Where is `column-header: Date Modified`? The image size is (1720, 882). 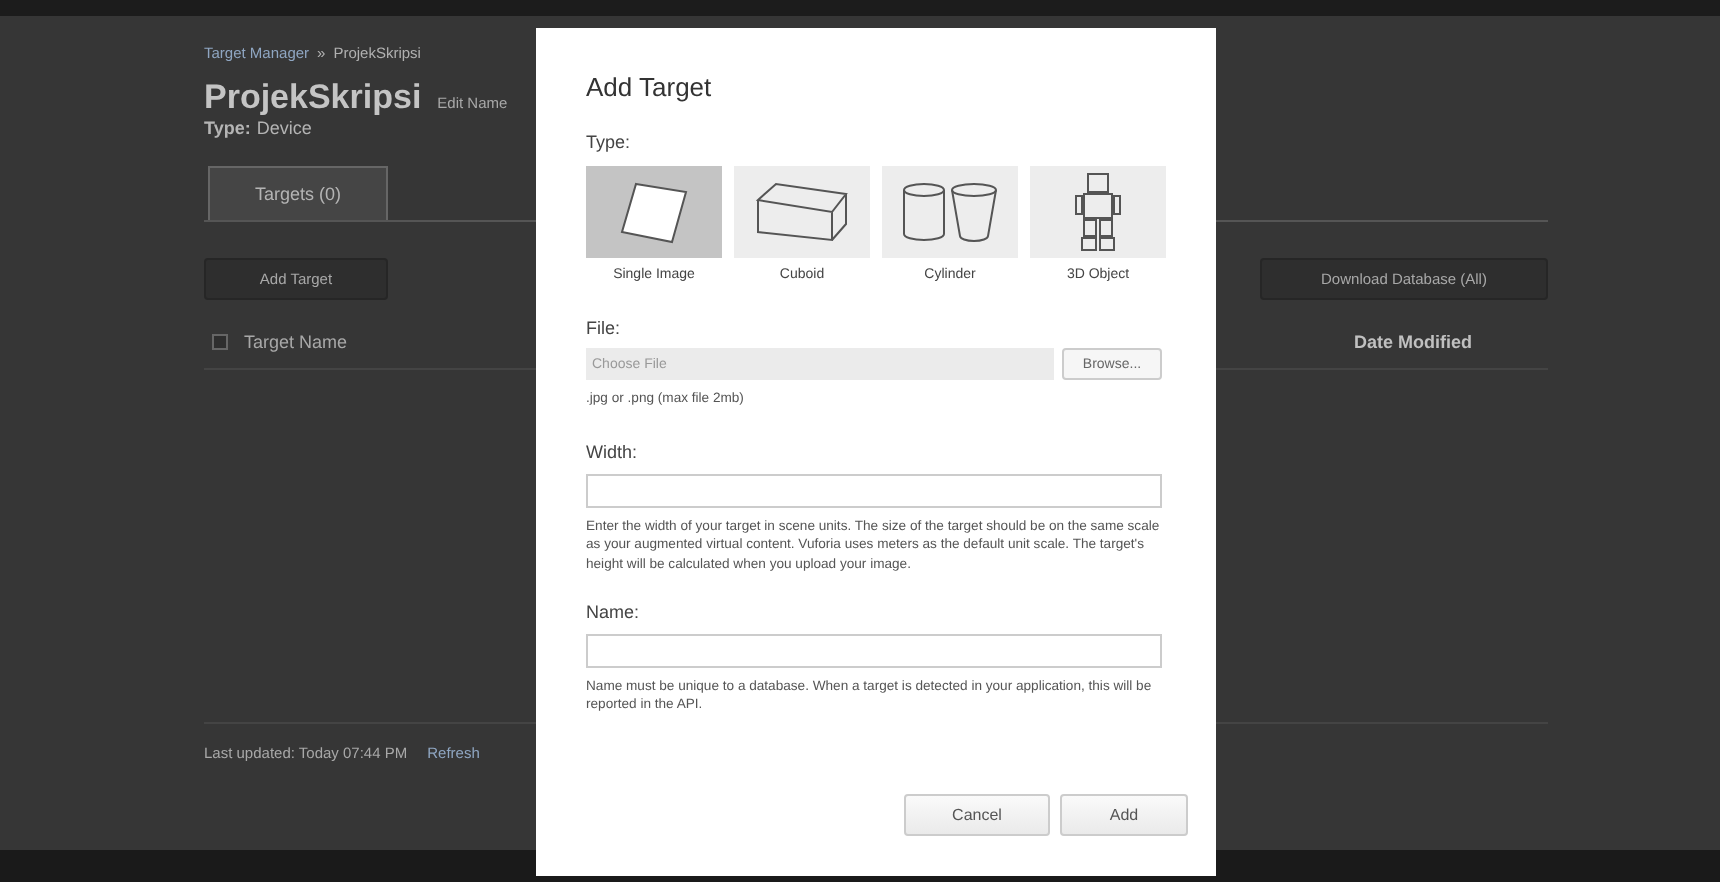 column-header: Date Modified is located at coordinates (1412, 342).